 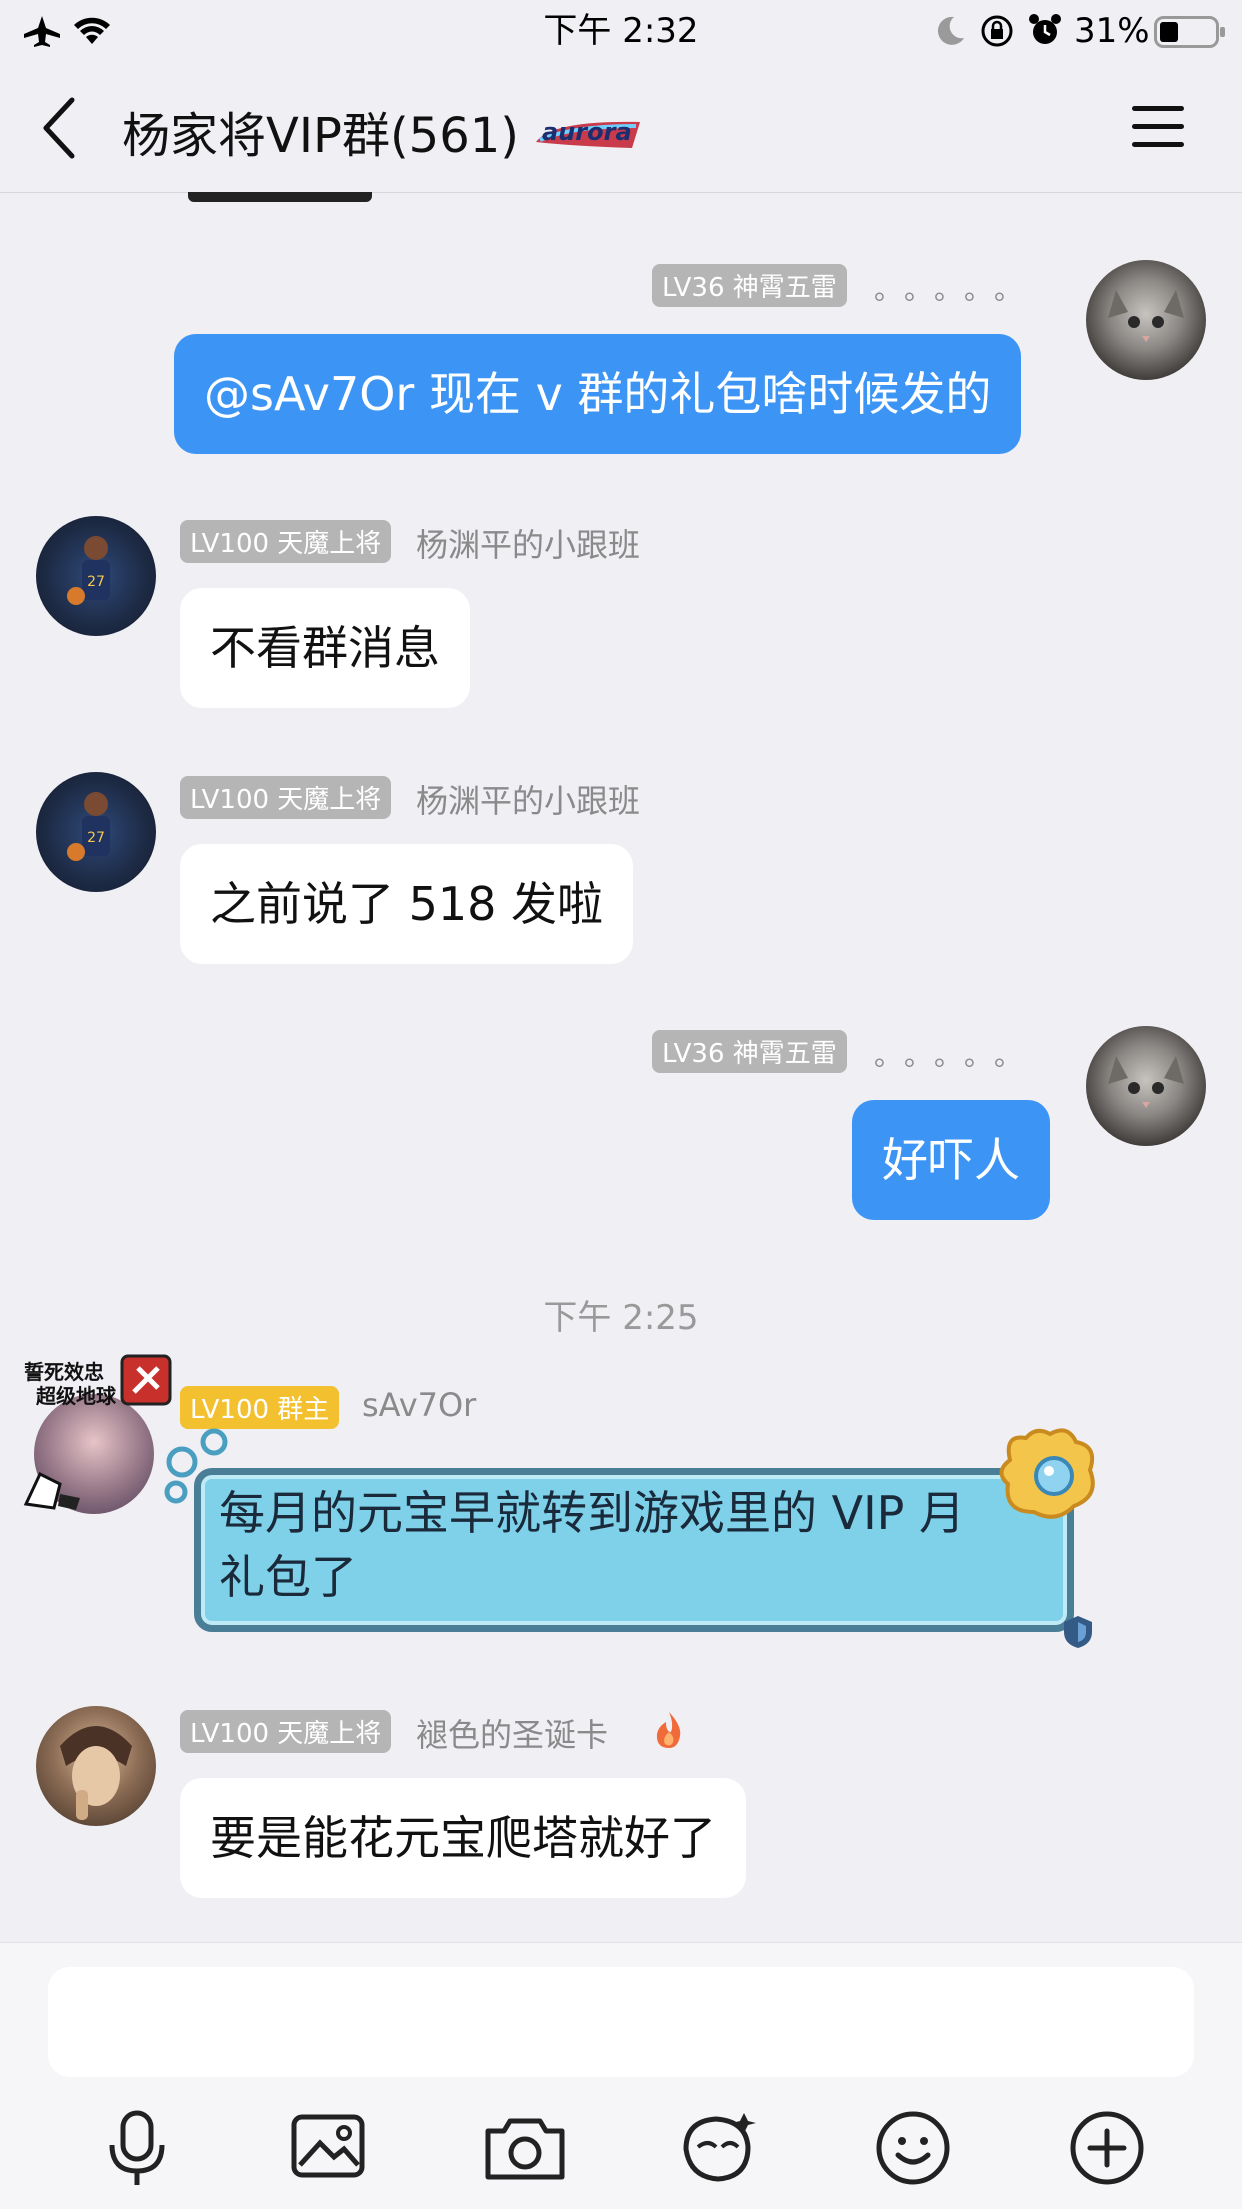 I want to click on sticker-face-icon, so click(x=719, y=2148).